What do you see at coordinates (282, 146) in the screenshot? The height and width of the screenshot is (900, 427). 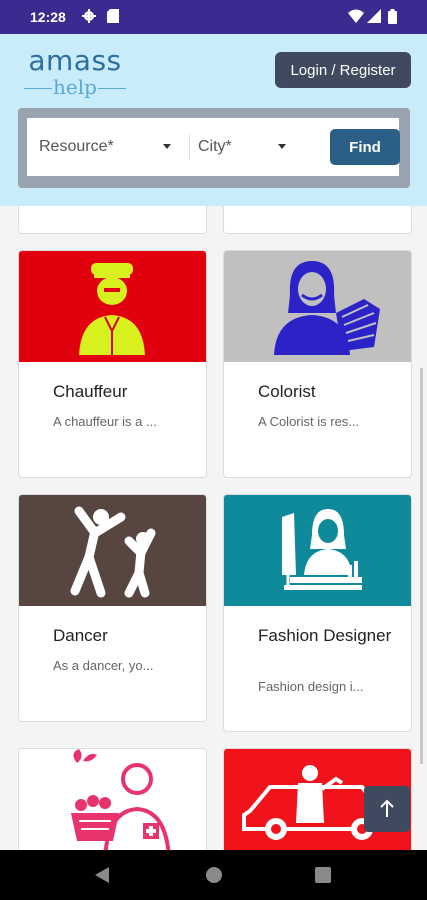 I see `city-dropdown-icon` at bounding box center [282, 146].